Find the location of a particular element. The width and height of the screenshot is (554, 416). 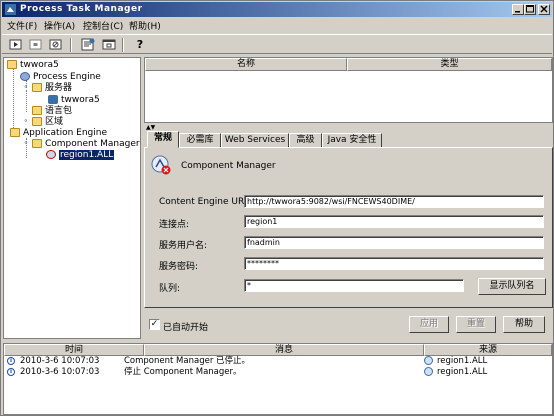

tree-node-region: region1.ALL is located at coordinates (80, 155).